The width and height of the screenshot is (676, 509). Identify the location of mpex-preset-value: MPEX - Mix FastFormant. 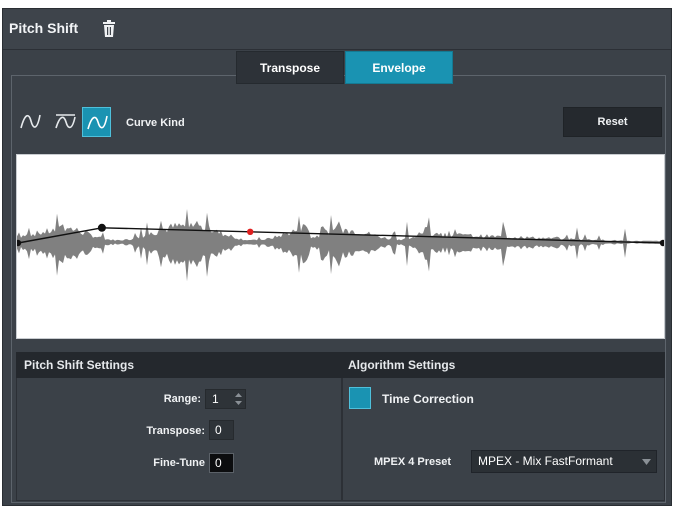
(545, 461).